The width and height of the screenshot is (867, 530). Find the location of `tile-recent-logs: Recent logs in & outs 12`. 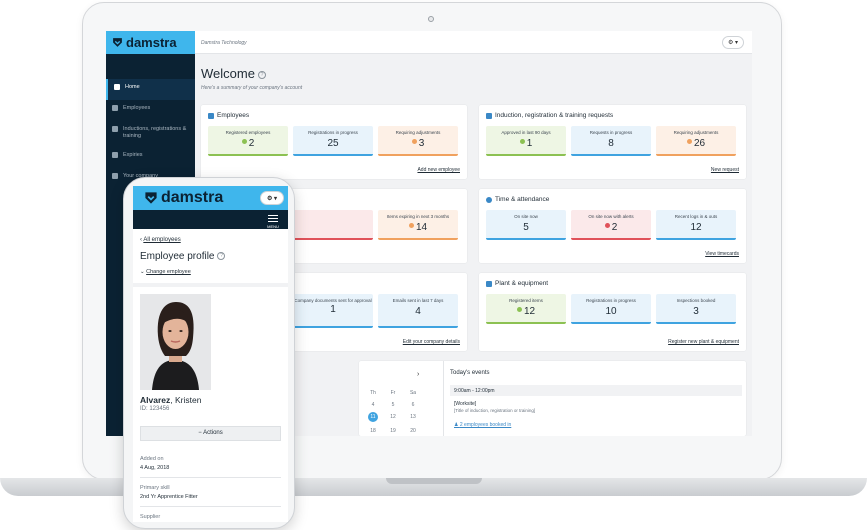

tile-recent-logs: Recent logs in & outs 12 is located at coordinates (696, 225).